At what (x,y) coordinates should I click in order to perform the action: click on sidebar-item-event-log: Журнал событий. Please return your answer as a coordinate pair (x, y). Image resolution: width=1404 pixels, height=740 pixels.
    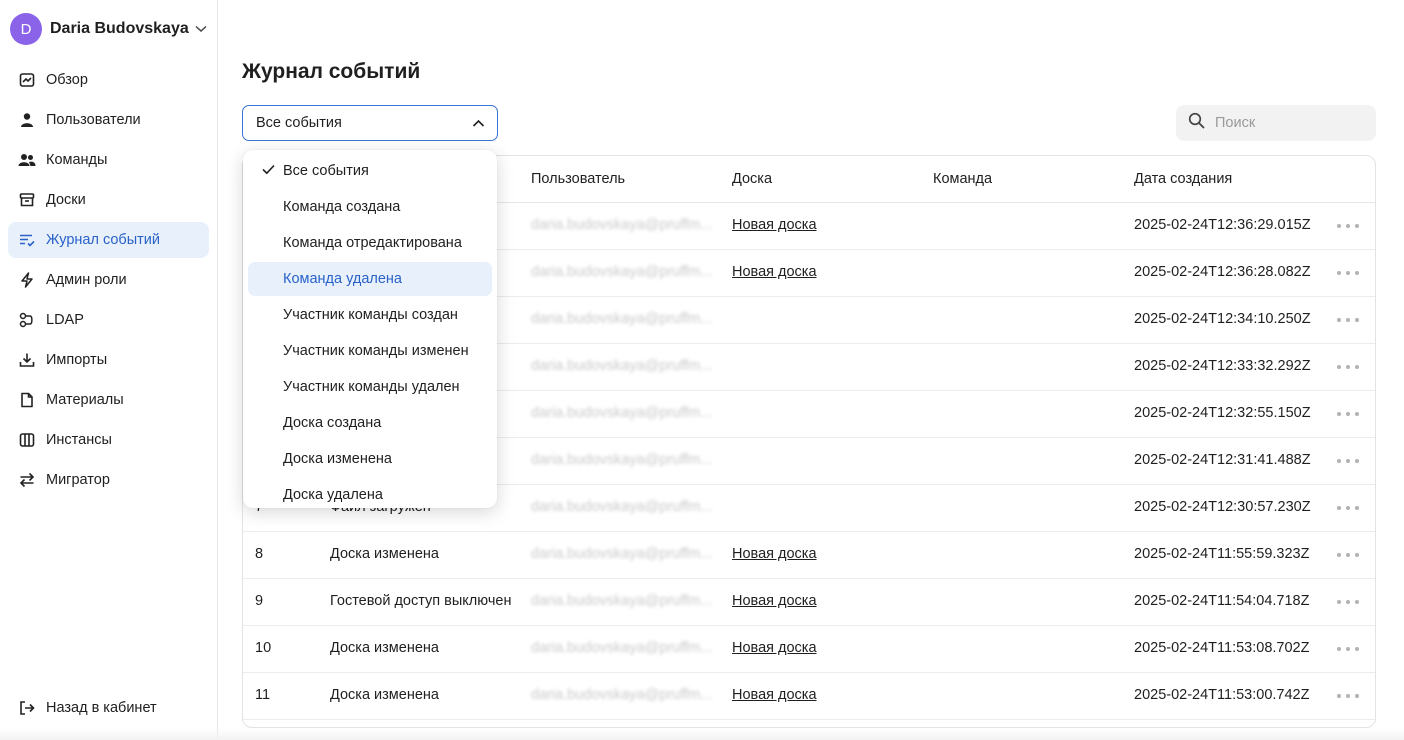
    Looking at the image, I should click on (108, 240).